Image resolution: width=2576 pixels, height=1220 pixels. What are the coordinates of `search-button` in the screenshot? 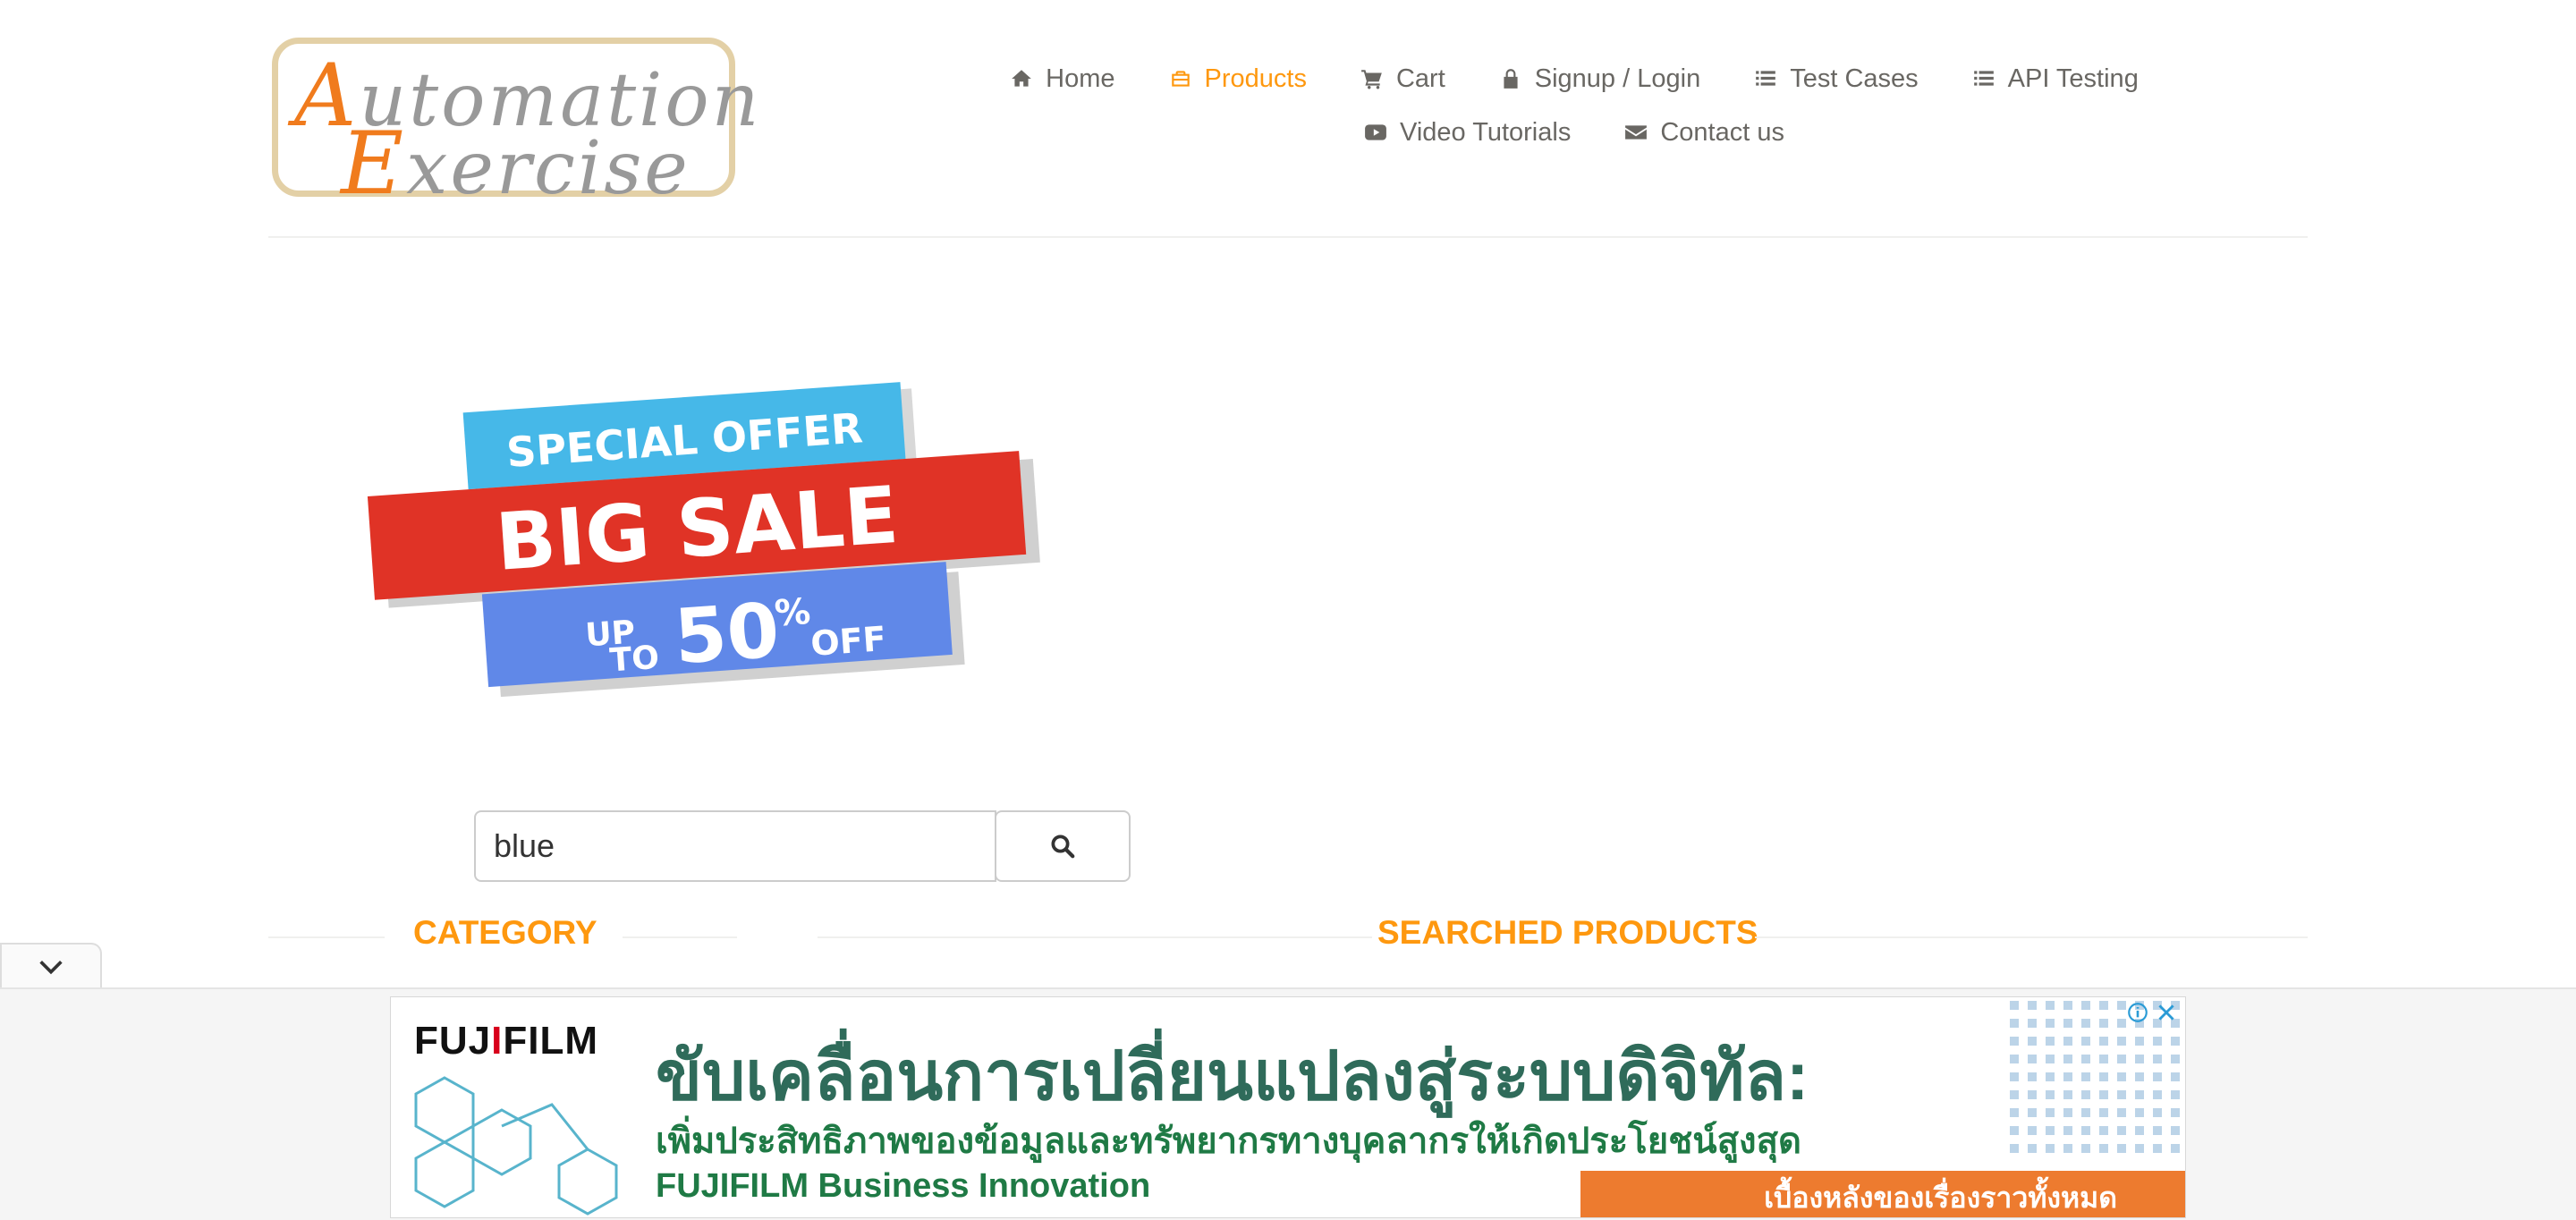 It's located at (1063, 846).